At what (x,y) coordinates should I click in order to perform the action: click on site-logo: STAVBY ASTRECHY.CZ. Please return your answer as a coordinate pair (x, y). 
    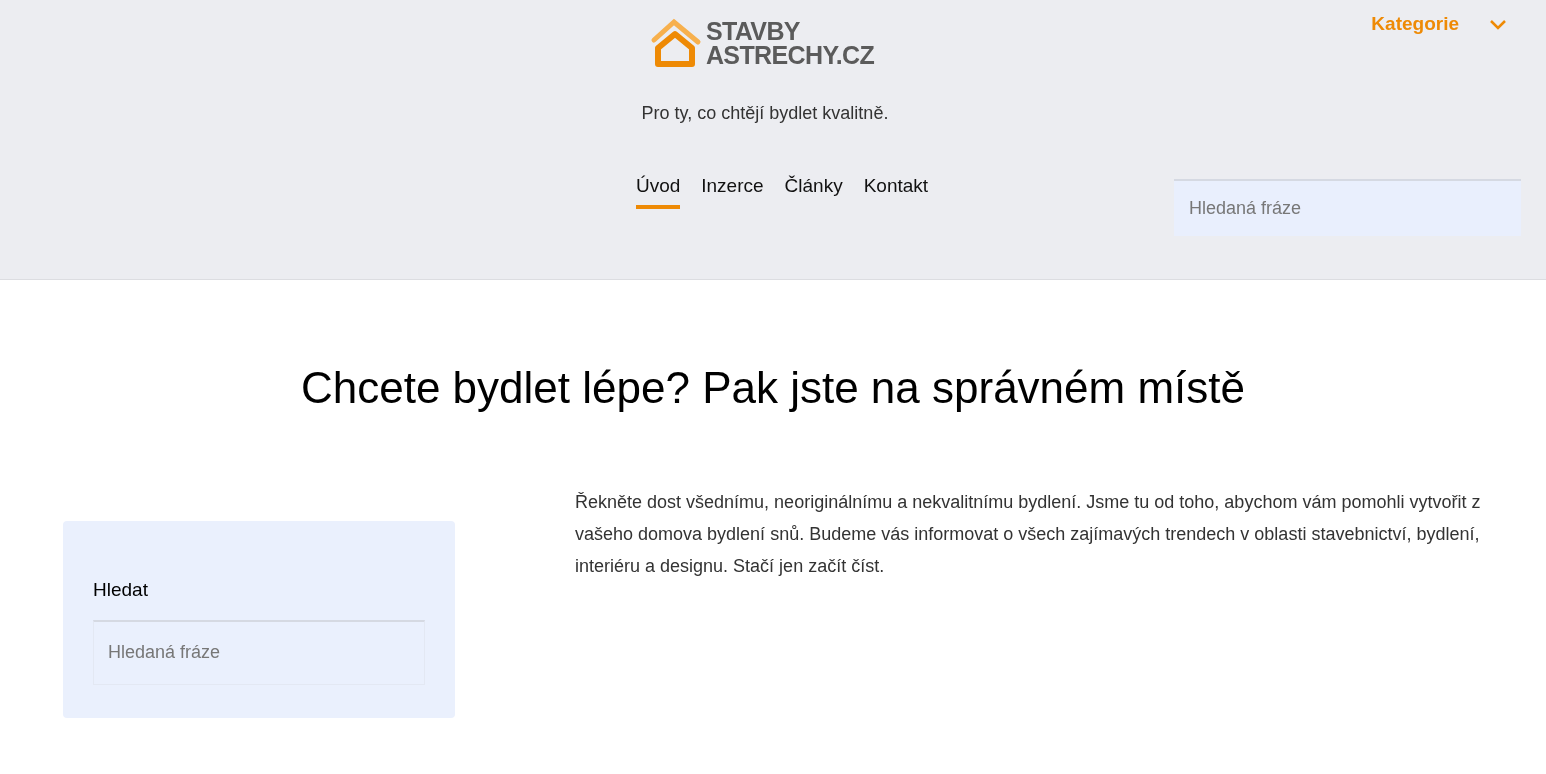
    Looking at the image, I should click on (762, 43).